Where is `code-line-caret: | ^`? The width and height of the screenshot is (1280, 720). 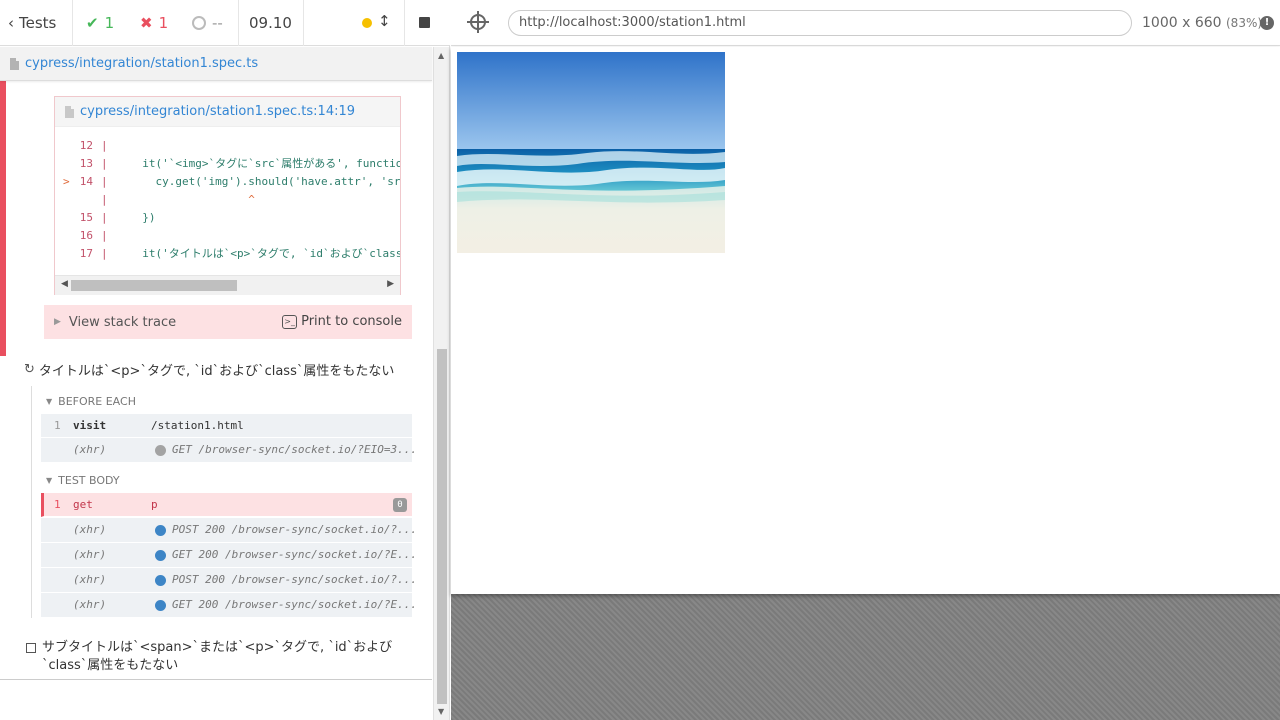
code-line-caret: | ^ is located at coordinates (178, 199).